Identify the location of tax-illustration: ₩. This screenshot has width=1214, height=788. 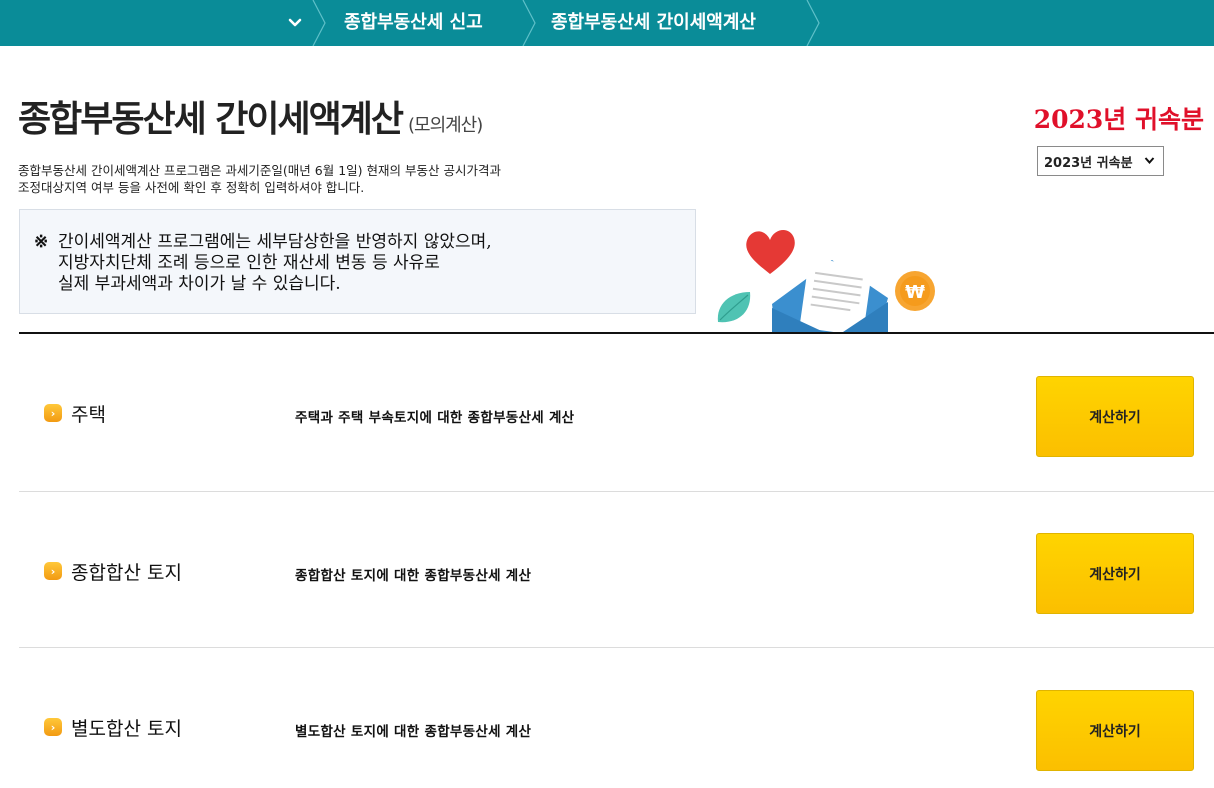
(826, 281).